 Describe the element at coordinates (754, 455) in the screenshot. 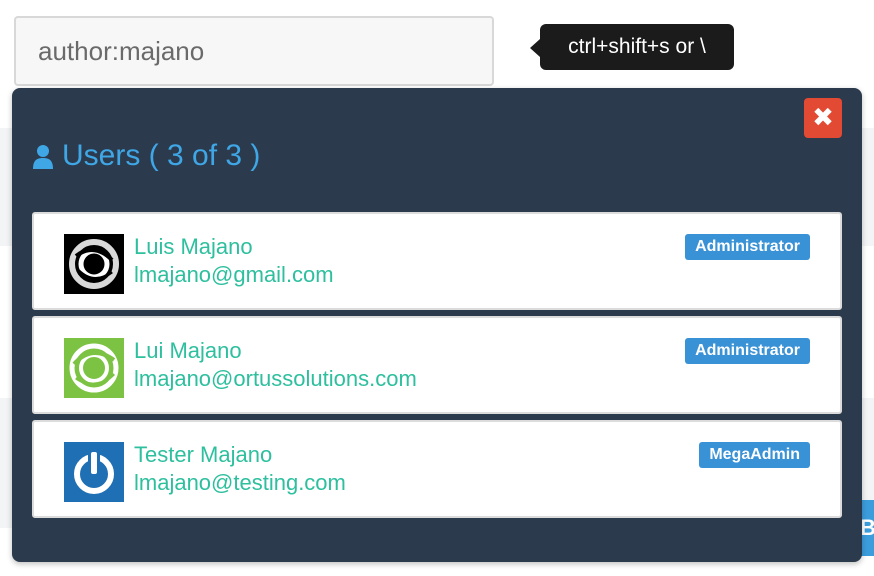

I see `role-badge: MegaAdmin` at that location.